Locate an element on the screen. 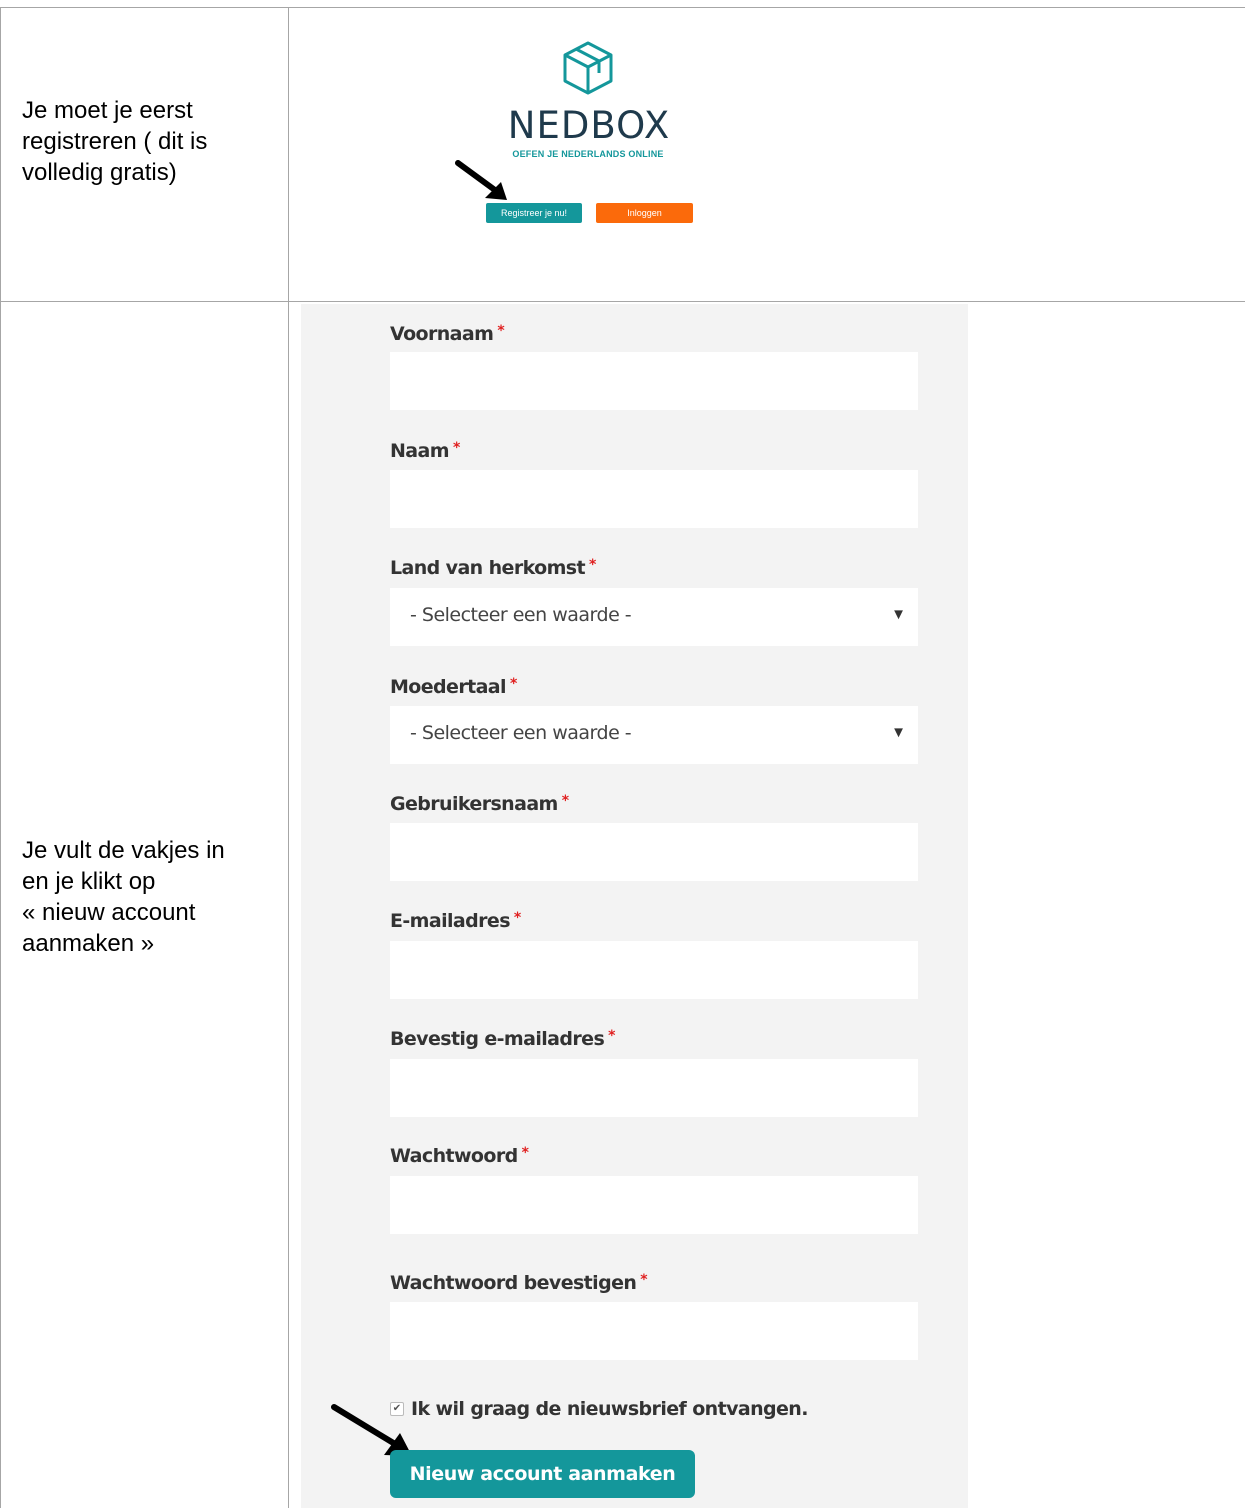 Image resolution: width=1245 pixels, height=1508 pixels. land-select: - Selecteer een waarde - ▼ is located at coordinates (654, 617).